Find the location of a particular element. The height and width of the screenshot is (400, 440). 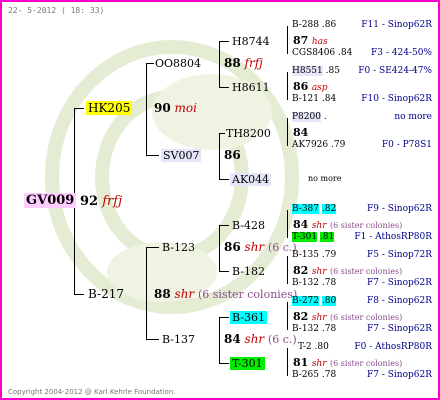

g4-node: B-387 .82 is located at coordinates (314, 209).